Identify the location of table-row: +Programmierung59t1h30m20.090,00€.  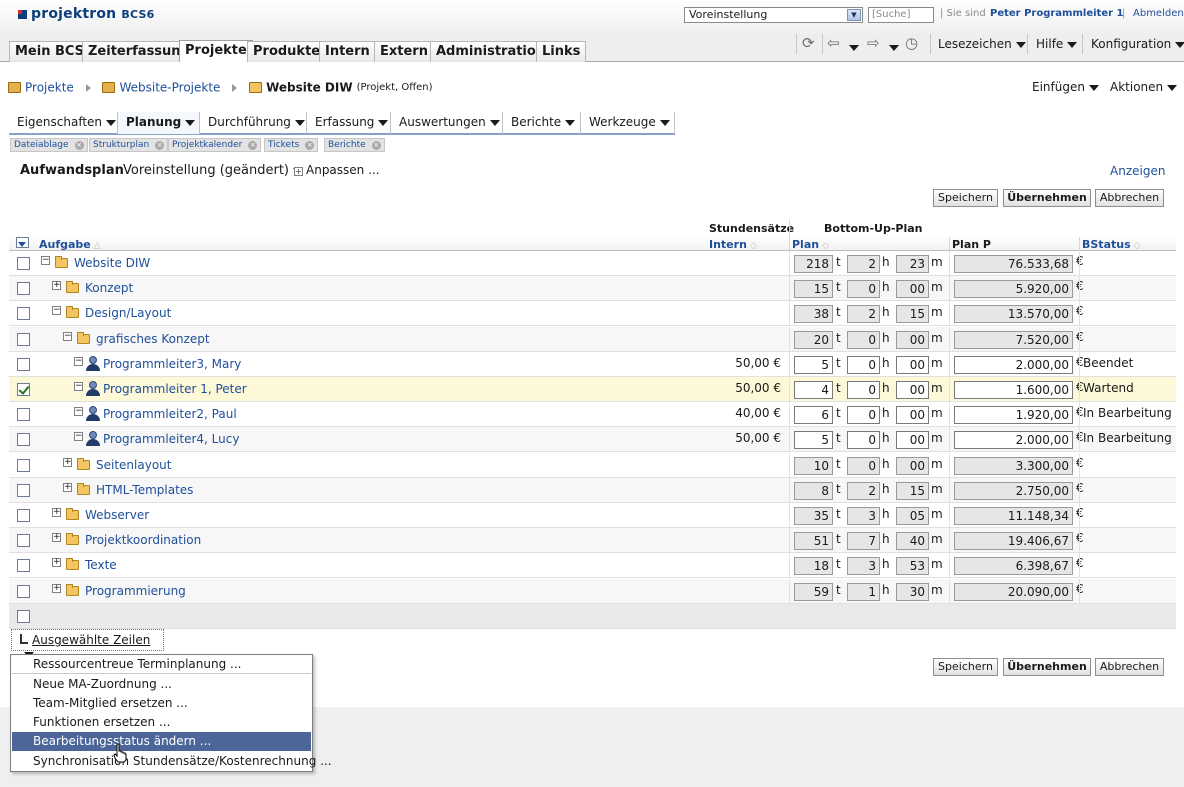
(592, 591).